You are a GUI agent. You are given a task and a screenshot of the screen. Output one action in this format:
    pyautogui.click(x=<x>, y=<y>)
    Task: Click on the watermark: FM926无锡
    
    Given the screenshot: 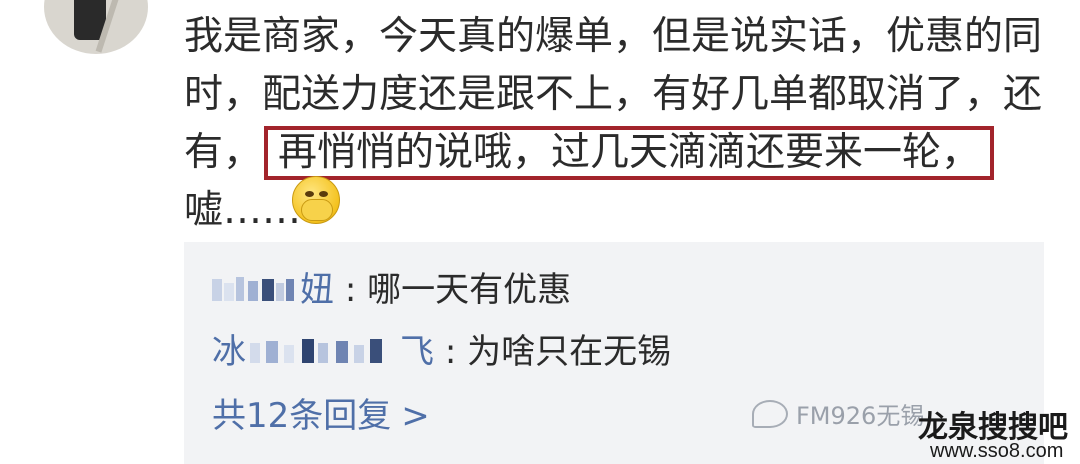 What is the action you would take?
    pyautogui.click(x=838, y=413)
    